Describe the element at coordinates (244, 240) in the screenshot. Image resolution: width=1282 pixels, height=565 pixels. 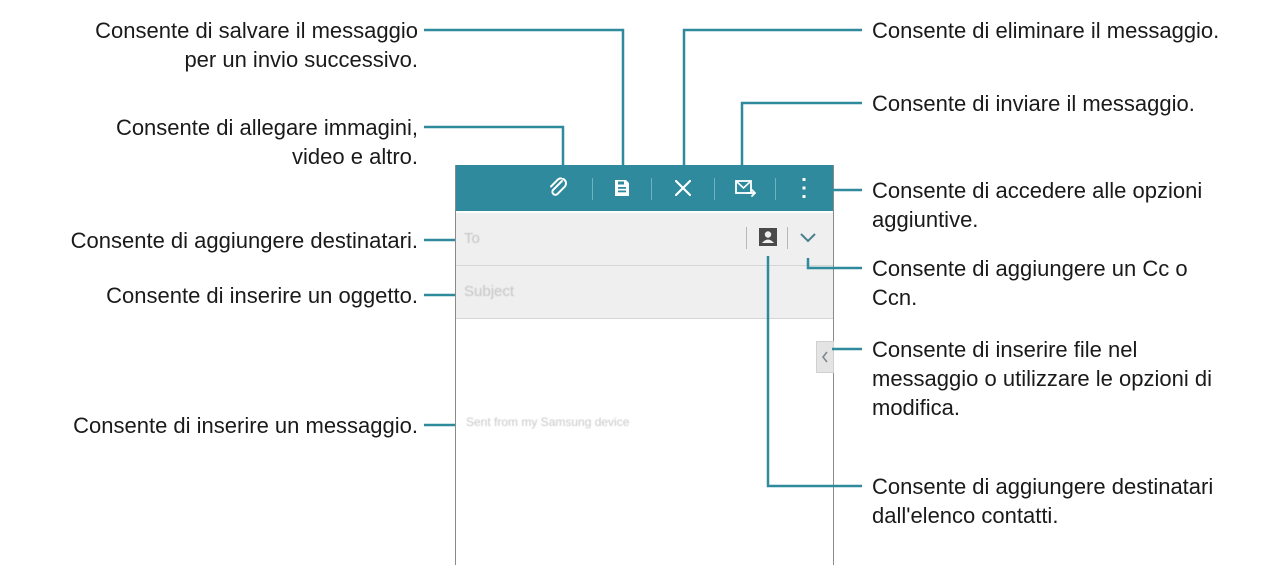
I see `recipients-callout: Consente di aggiungere destinatari.` at that location.